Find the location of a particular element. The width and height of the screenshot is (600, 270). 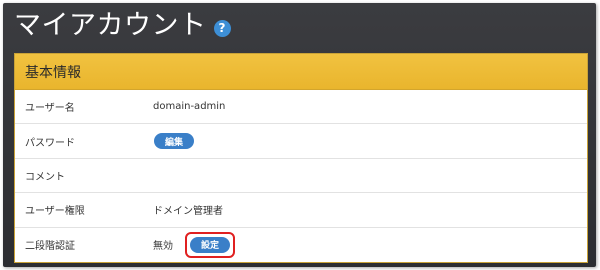

two-factor-status: 無効 is located at coordinates (163, 247).